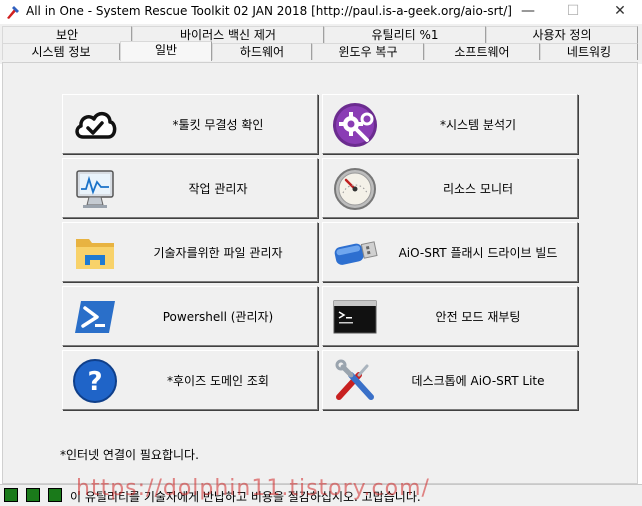 The width and height of the screenshot is (642, 506). I want to click on powershell-icon, so click(95, 317).